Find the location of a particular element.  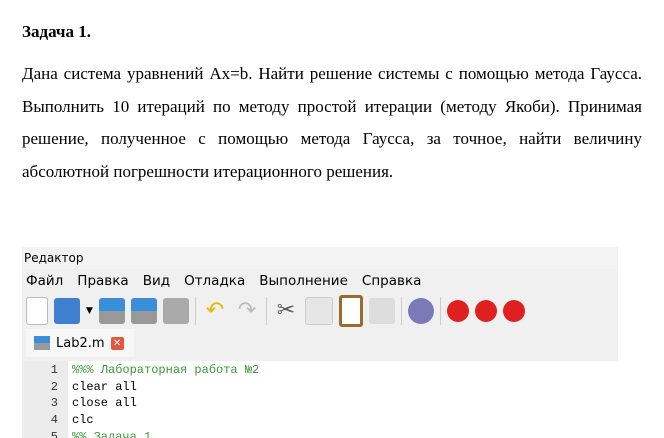

open-folder-icon is located at coordinates (67, 311).